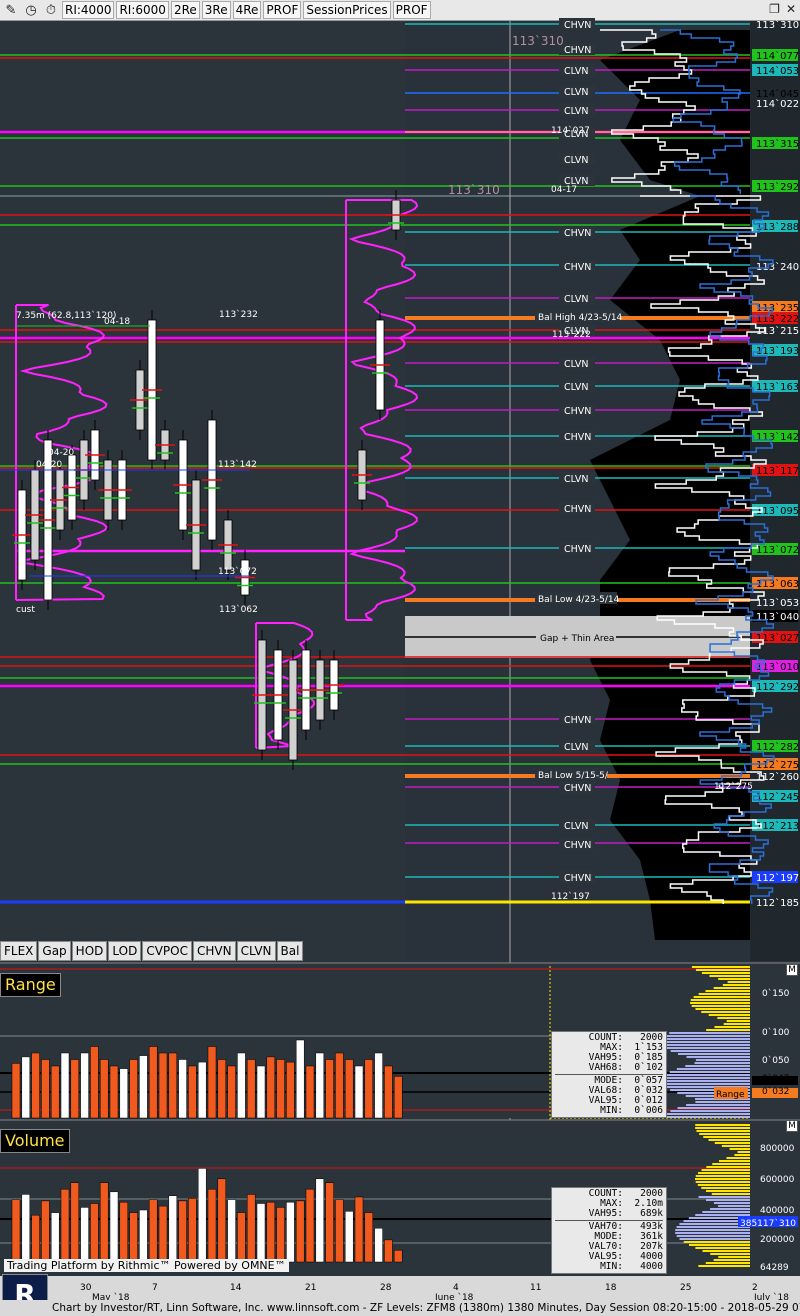 This screenshot has width=800, height=1316. Describe the element at coordinates (777, 437) in the screenshot. I see `price-tag-14: 113`142` at that location.